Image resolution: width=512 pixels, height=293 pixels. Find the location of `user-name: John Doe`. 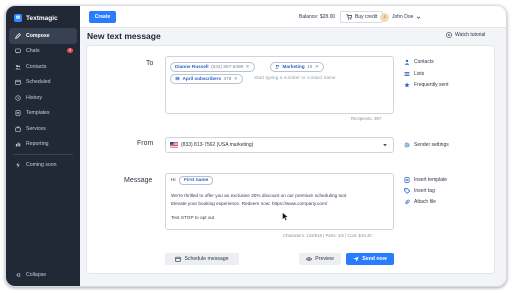

user-name: John Doe is located at coordinates (403, 17).